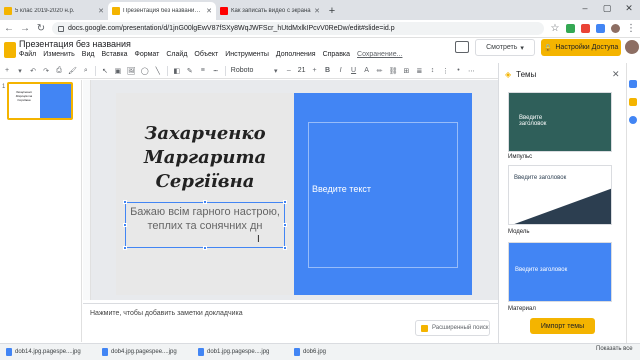 Image resolution: width=640 pixels, height=360 pixels. What do you see at coordinates (393, 71) in the screenshot?
I see `link-icon: ⛓` at bounding box center [393, 71].